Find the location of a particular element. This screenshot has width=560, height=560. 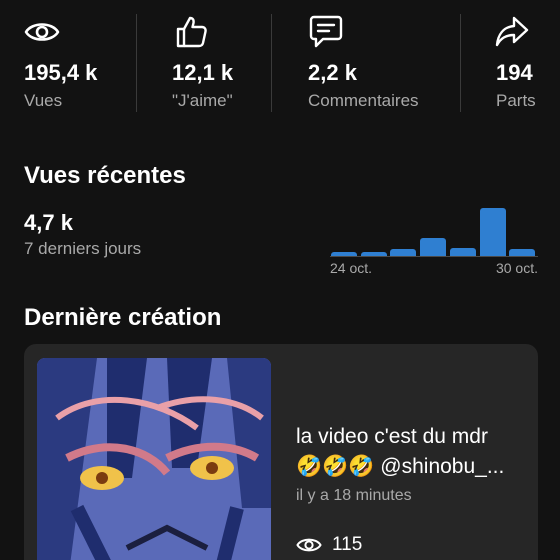

comments-count: 2,2 k is located at coordinates (332, 72).